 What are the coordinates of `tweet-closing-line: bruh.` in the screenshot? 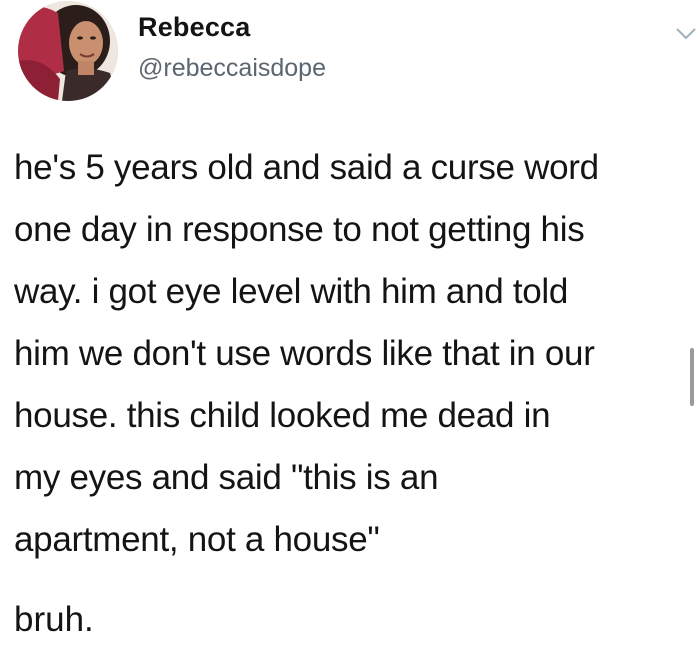 It's located at (54, 619).